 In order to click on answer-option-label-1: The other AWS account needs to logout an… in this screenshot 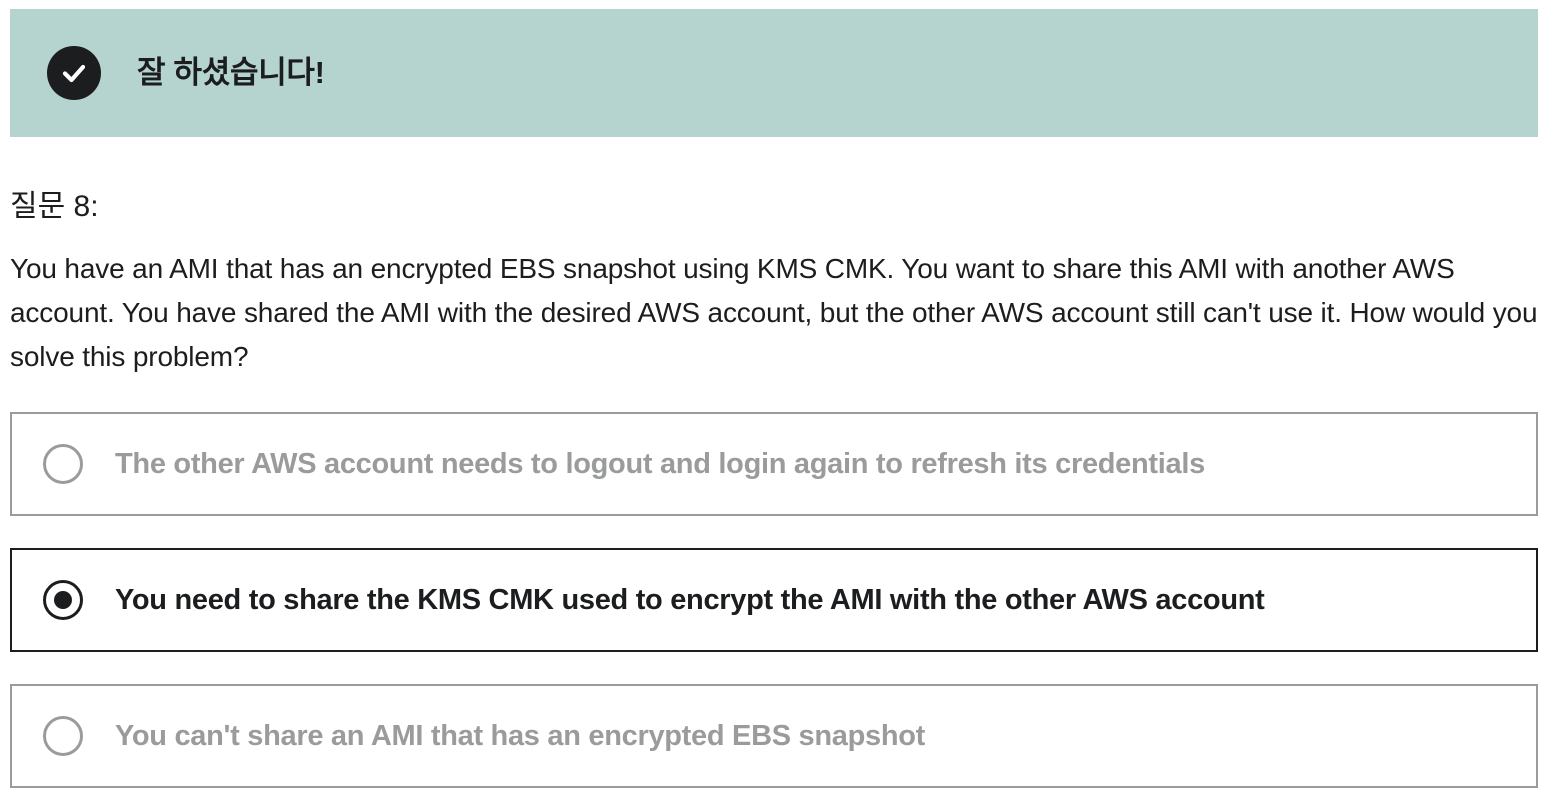, I will do `click(660, 464)`.